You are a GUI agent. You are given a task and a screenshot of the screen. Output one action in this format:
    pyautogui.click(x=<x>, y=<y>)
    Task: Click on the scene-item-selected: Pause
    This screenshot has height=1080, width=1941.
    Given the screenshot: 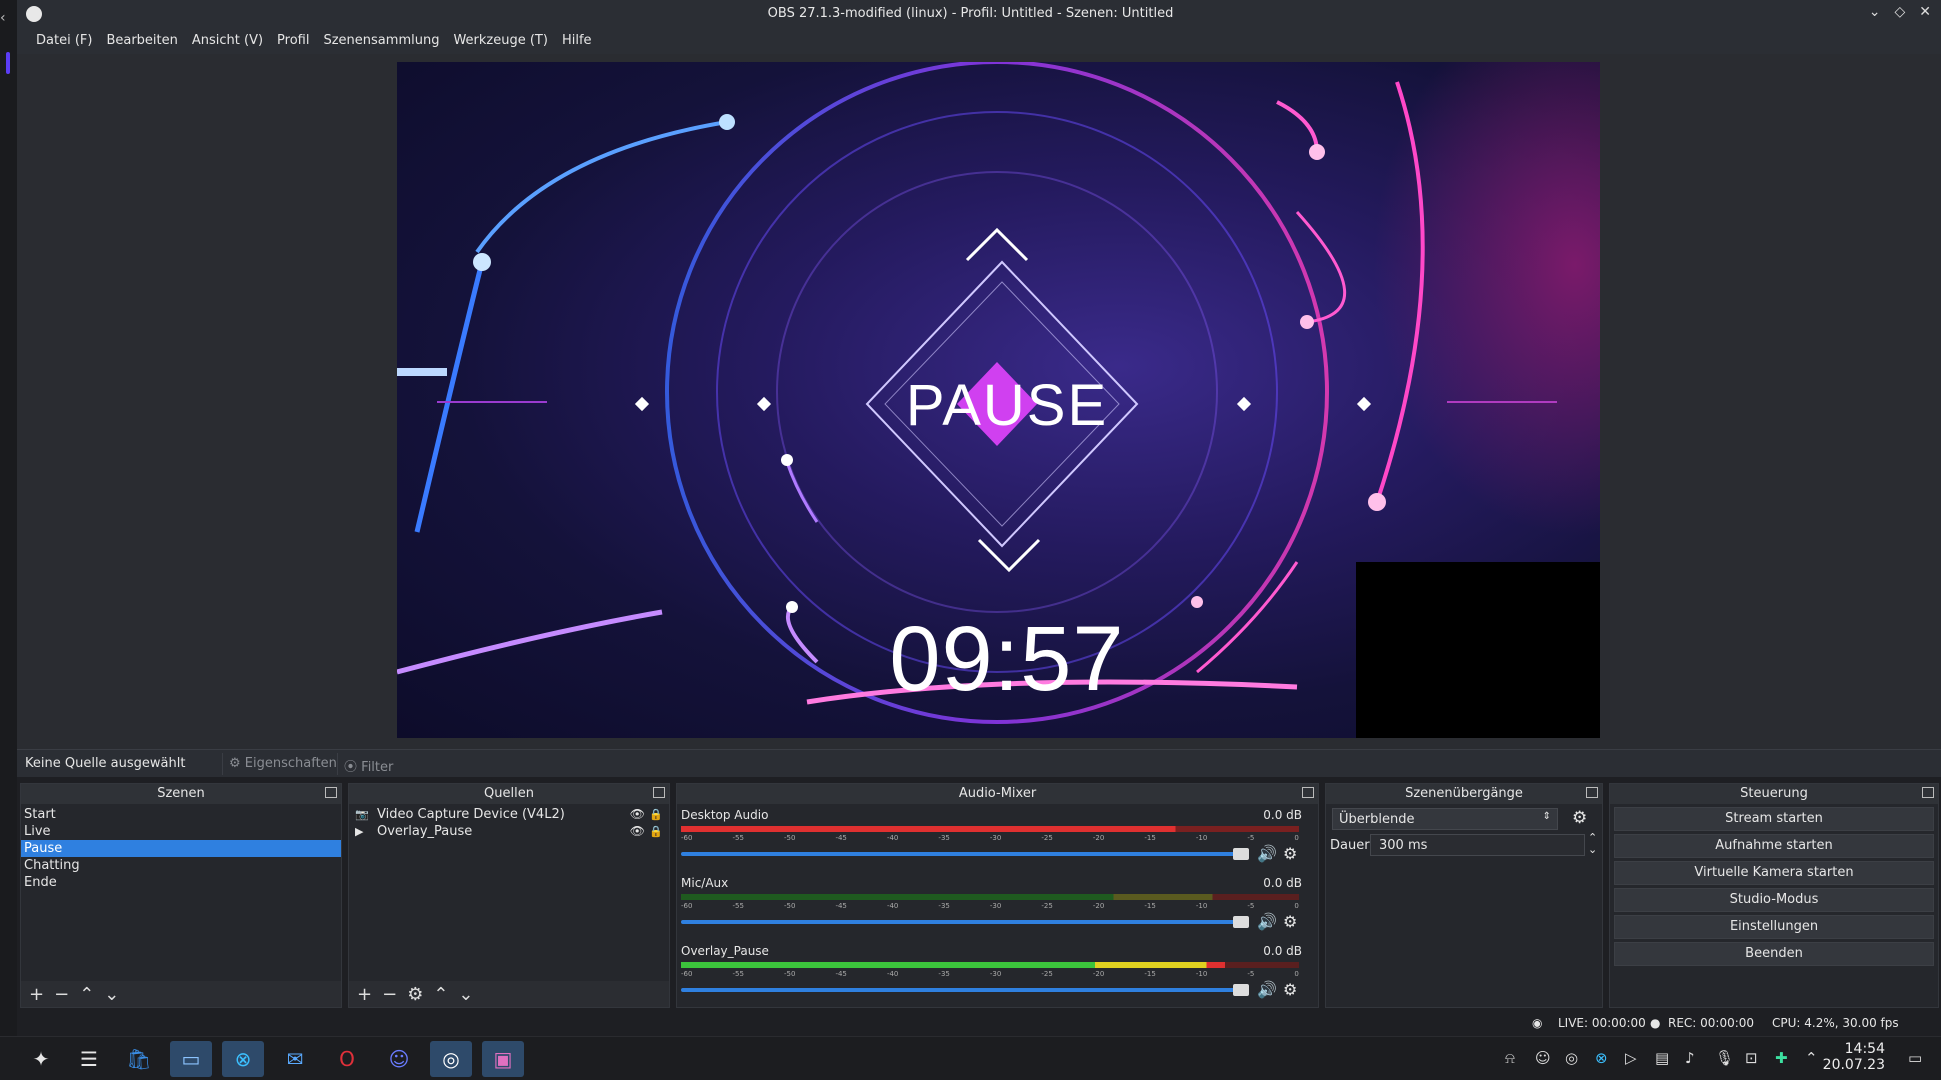 What is the action you would take?
    pyautogui.click(x=181, y=848)
    